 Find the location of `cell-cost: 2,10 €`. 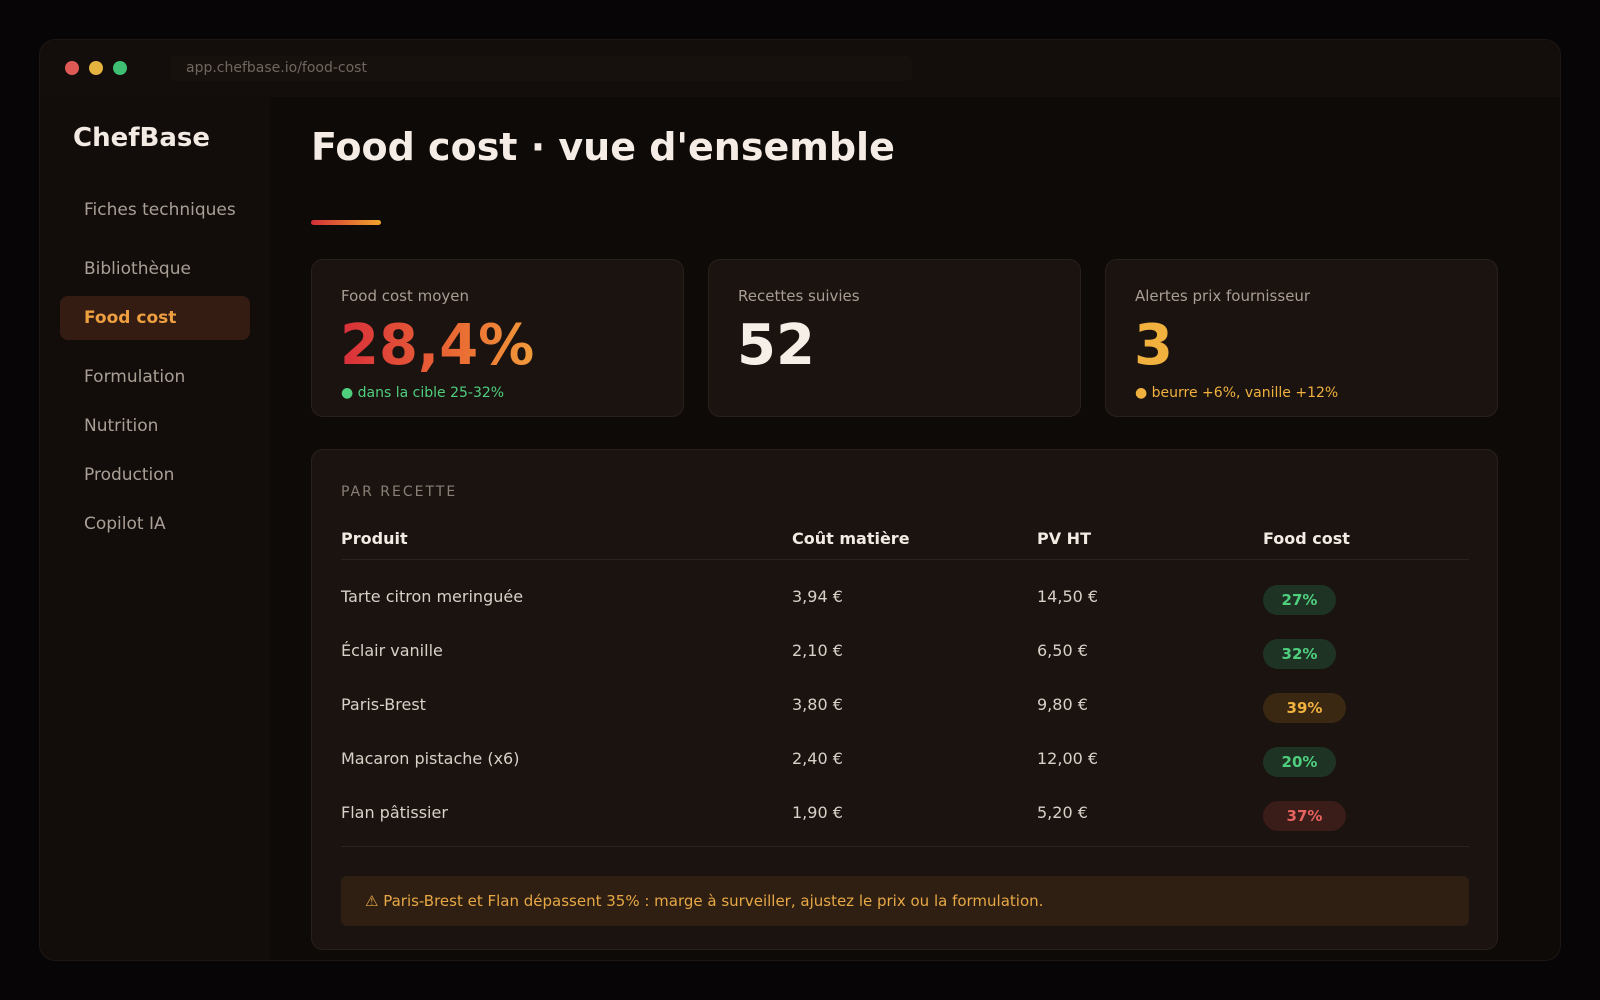

cell-cost: 2,10 € is located at coordinates (817, 650).